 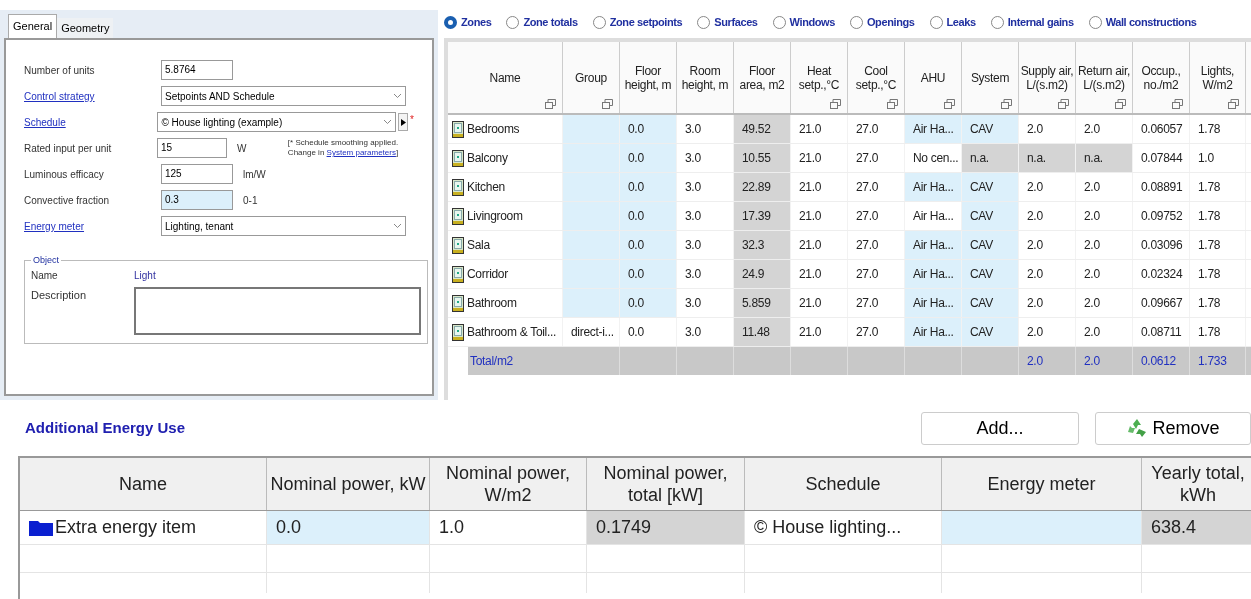 I want to click on view-radio: Openings, so click(x=882, y=22).